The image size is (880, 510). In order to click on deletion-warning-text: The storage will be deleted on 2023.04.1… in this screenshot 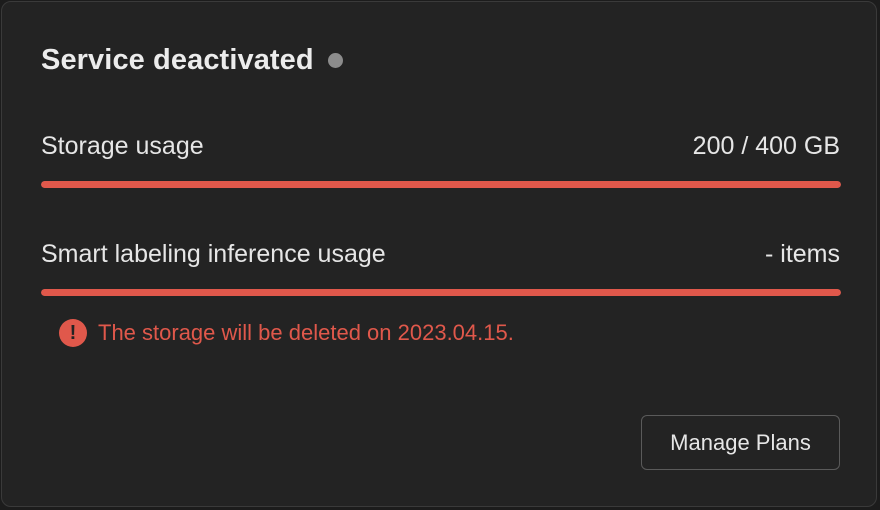, I will do `click(306, 332)`.